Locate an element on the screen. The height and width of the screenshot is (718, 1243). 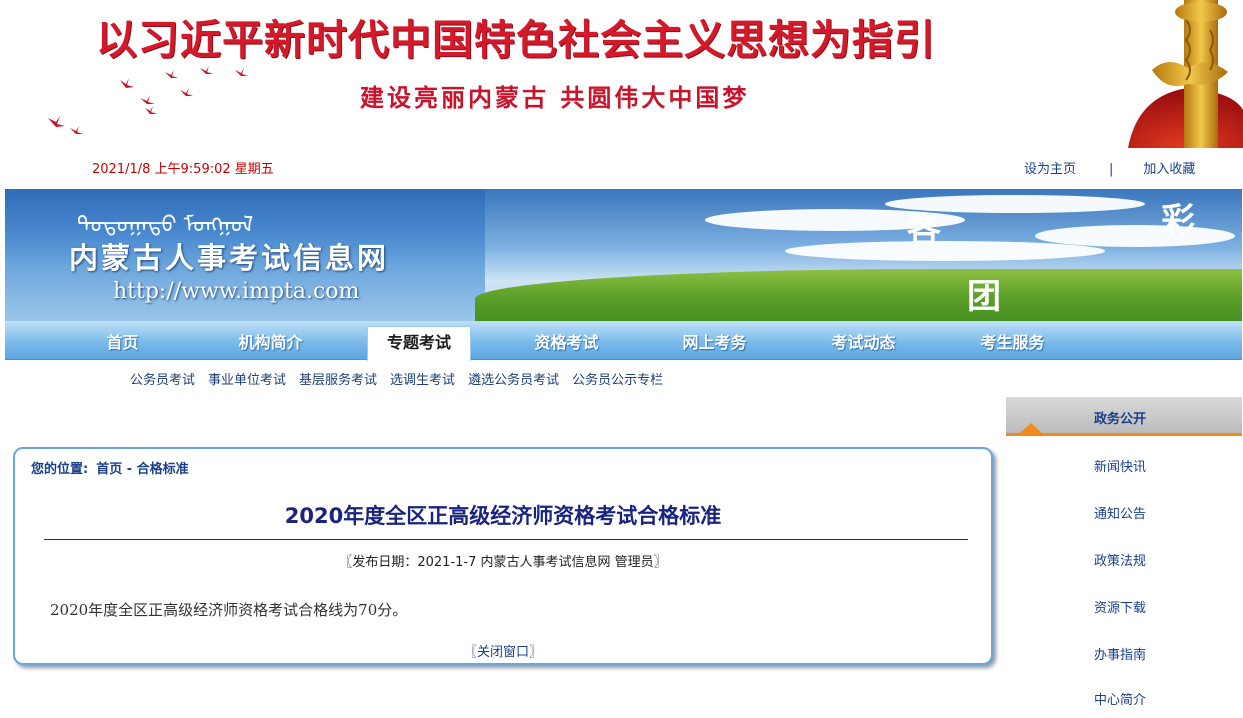
sidebar-item-policies: 政策法规 is located at coordinates (1120, 559).